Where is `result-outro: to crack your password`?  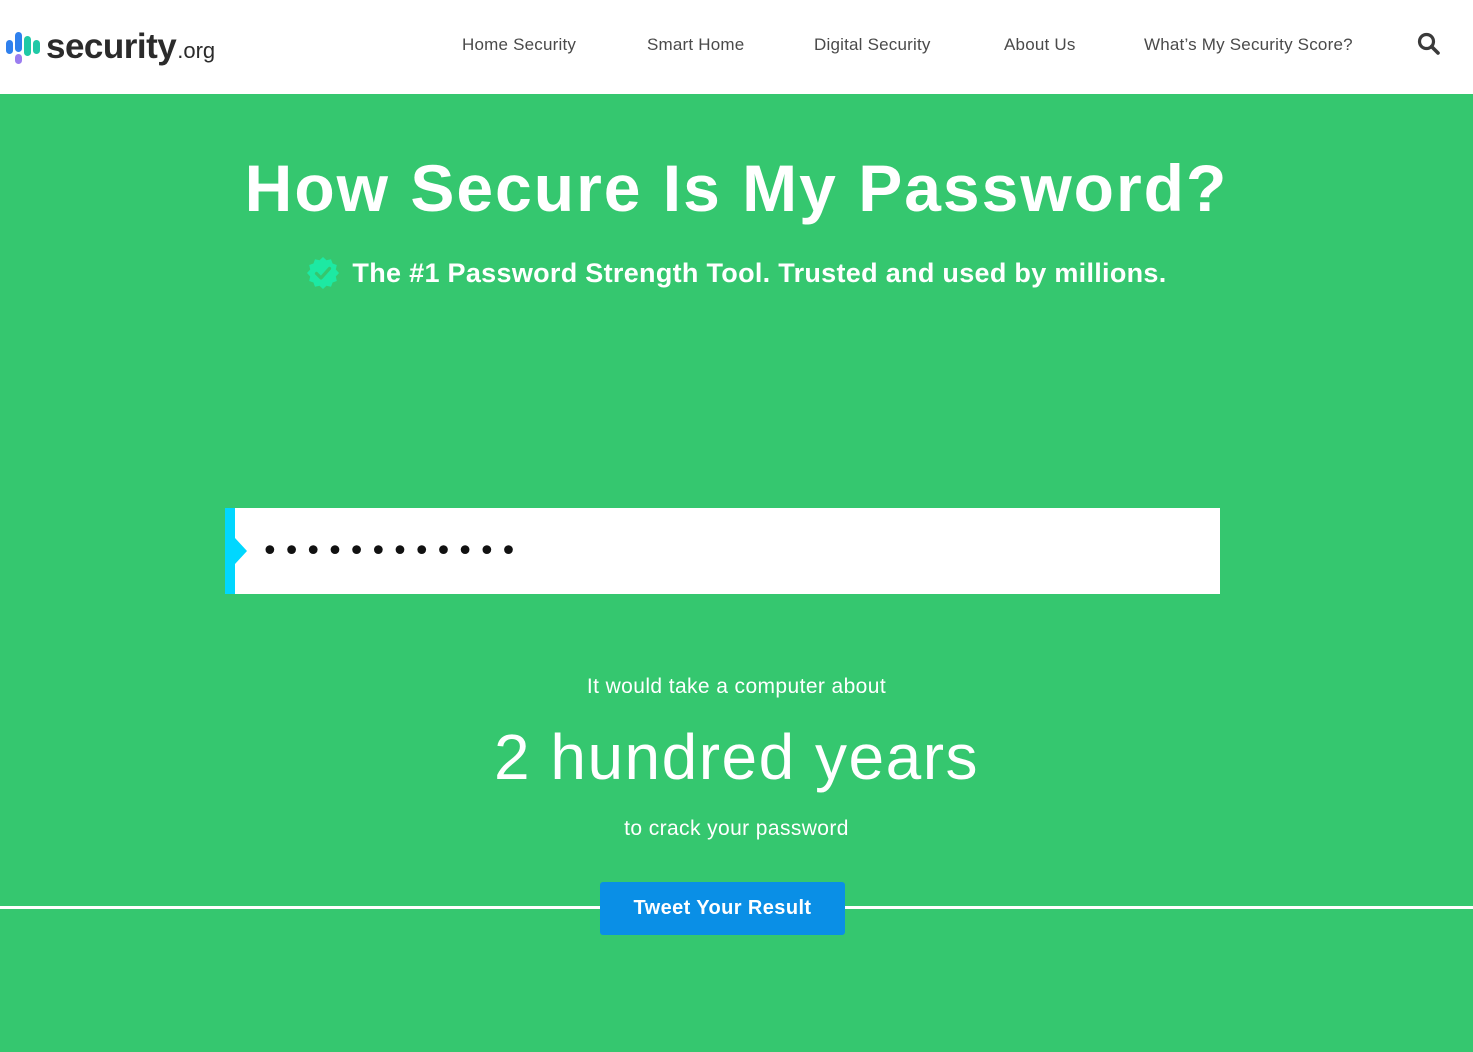 result-outro: to crack your password is located at coordinates (736, 828).